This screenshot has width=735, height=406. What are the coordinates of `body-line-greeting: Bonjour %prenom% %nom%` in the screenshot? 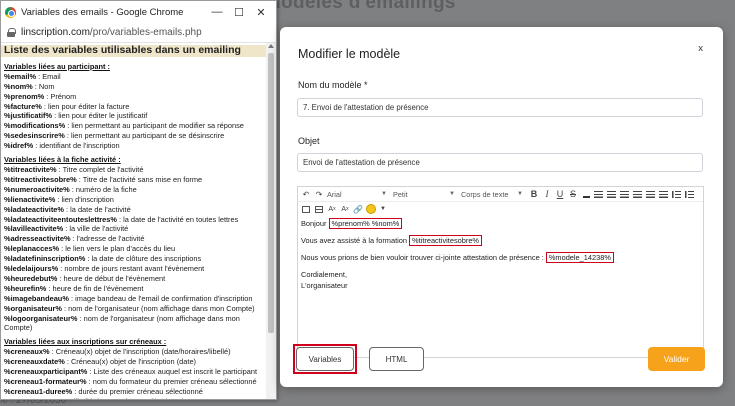 It's located at (500, 223).